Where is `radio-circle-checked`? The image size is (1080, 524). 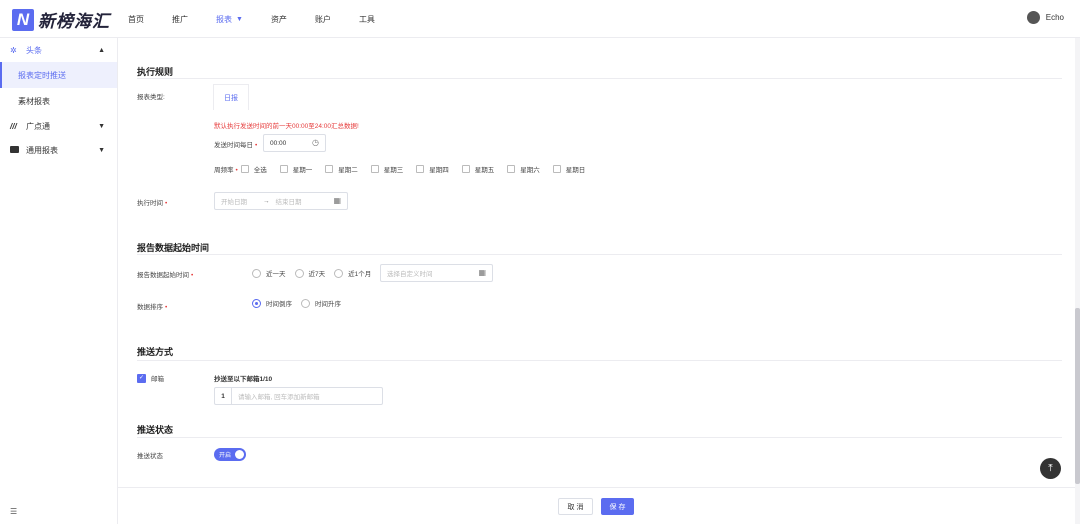 radio-circle-checked is located at coordinates (256, 303).